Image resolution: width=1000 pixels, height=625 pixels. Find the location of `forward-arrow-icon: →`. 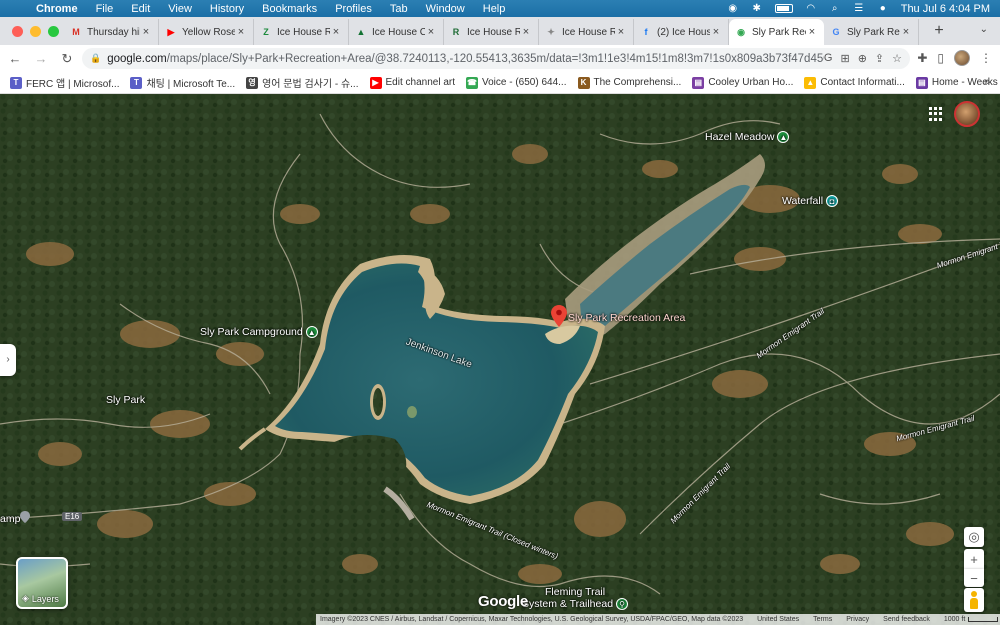

forward-arrow-icon: → is located at coordinates (41, 58).